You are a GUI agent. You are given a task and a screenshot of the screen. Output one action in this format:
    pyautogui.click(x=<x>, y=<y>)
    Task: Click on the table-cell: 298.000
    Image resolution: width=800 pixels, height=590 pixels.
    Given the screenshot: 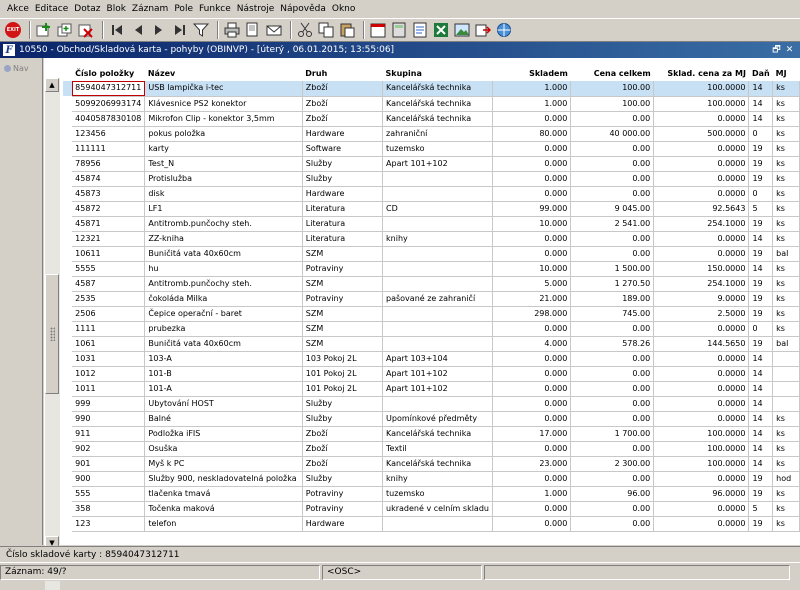 What is the action you would take?
    pyautogui.click(x=532, y=314)
    